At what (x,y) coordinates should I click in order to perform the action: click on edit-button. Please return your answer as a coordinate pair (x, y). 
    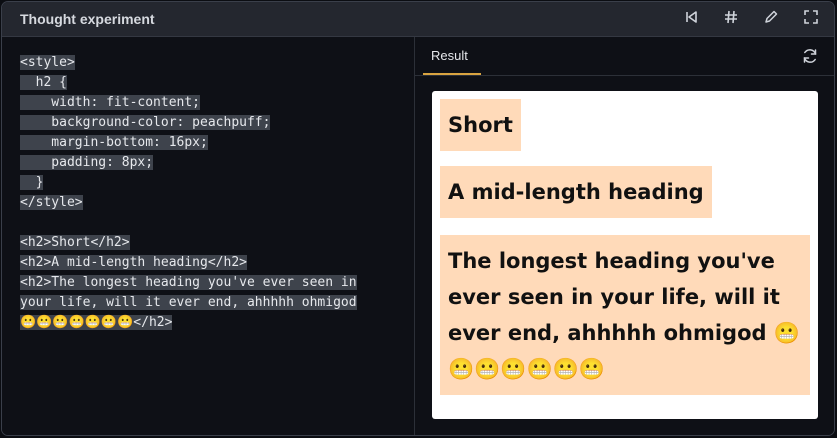
    Looking at the image, I should click on (771, 19).